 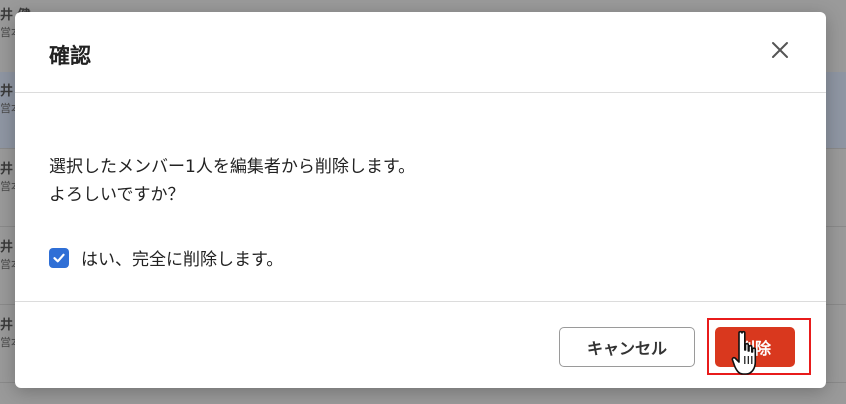 I want to click on message-line-2: よろしいですか？, so click(x=117, y=195).